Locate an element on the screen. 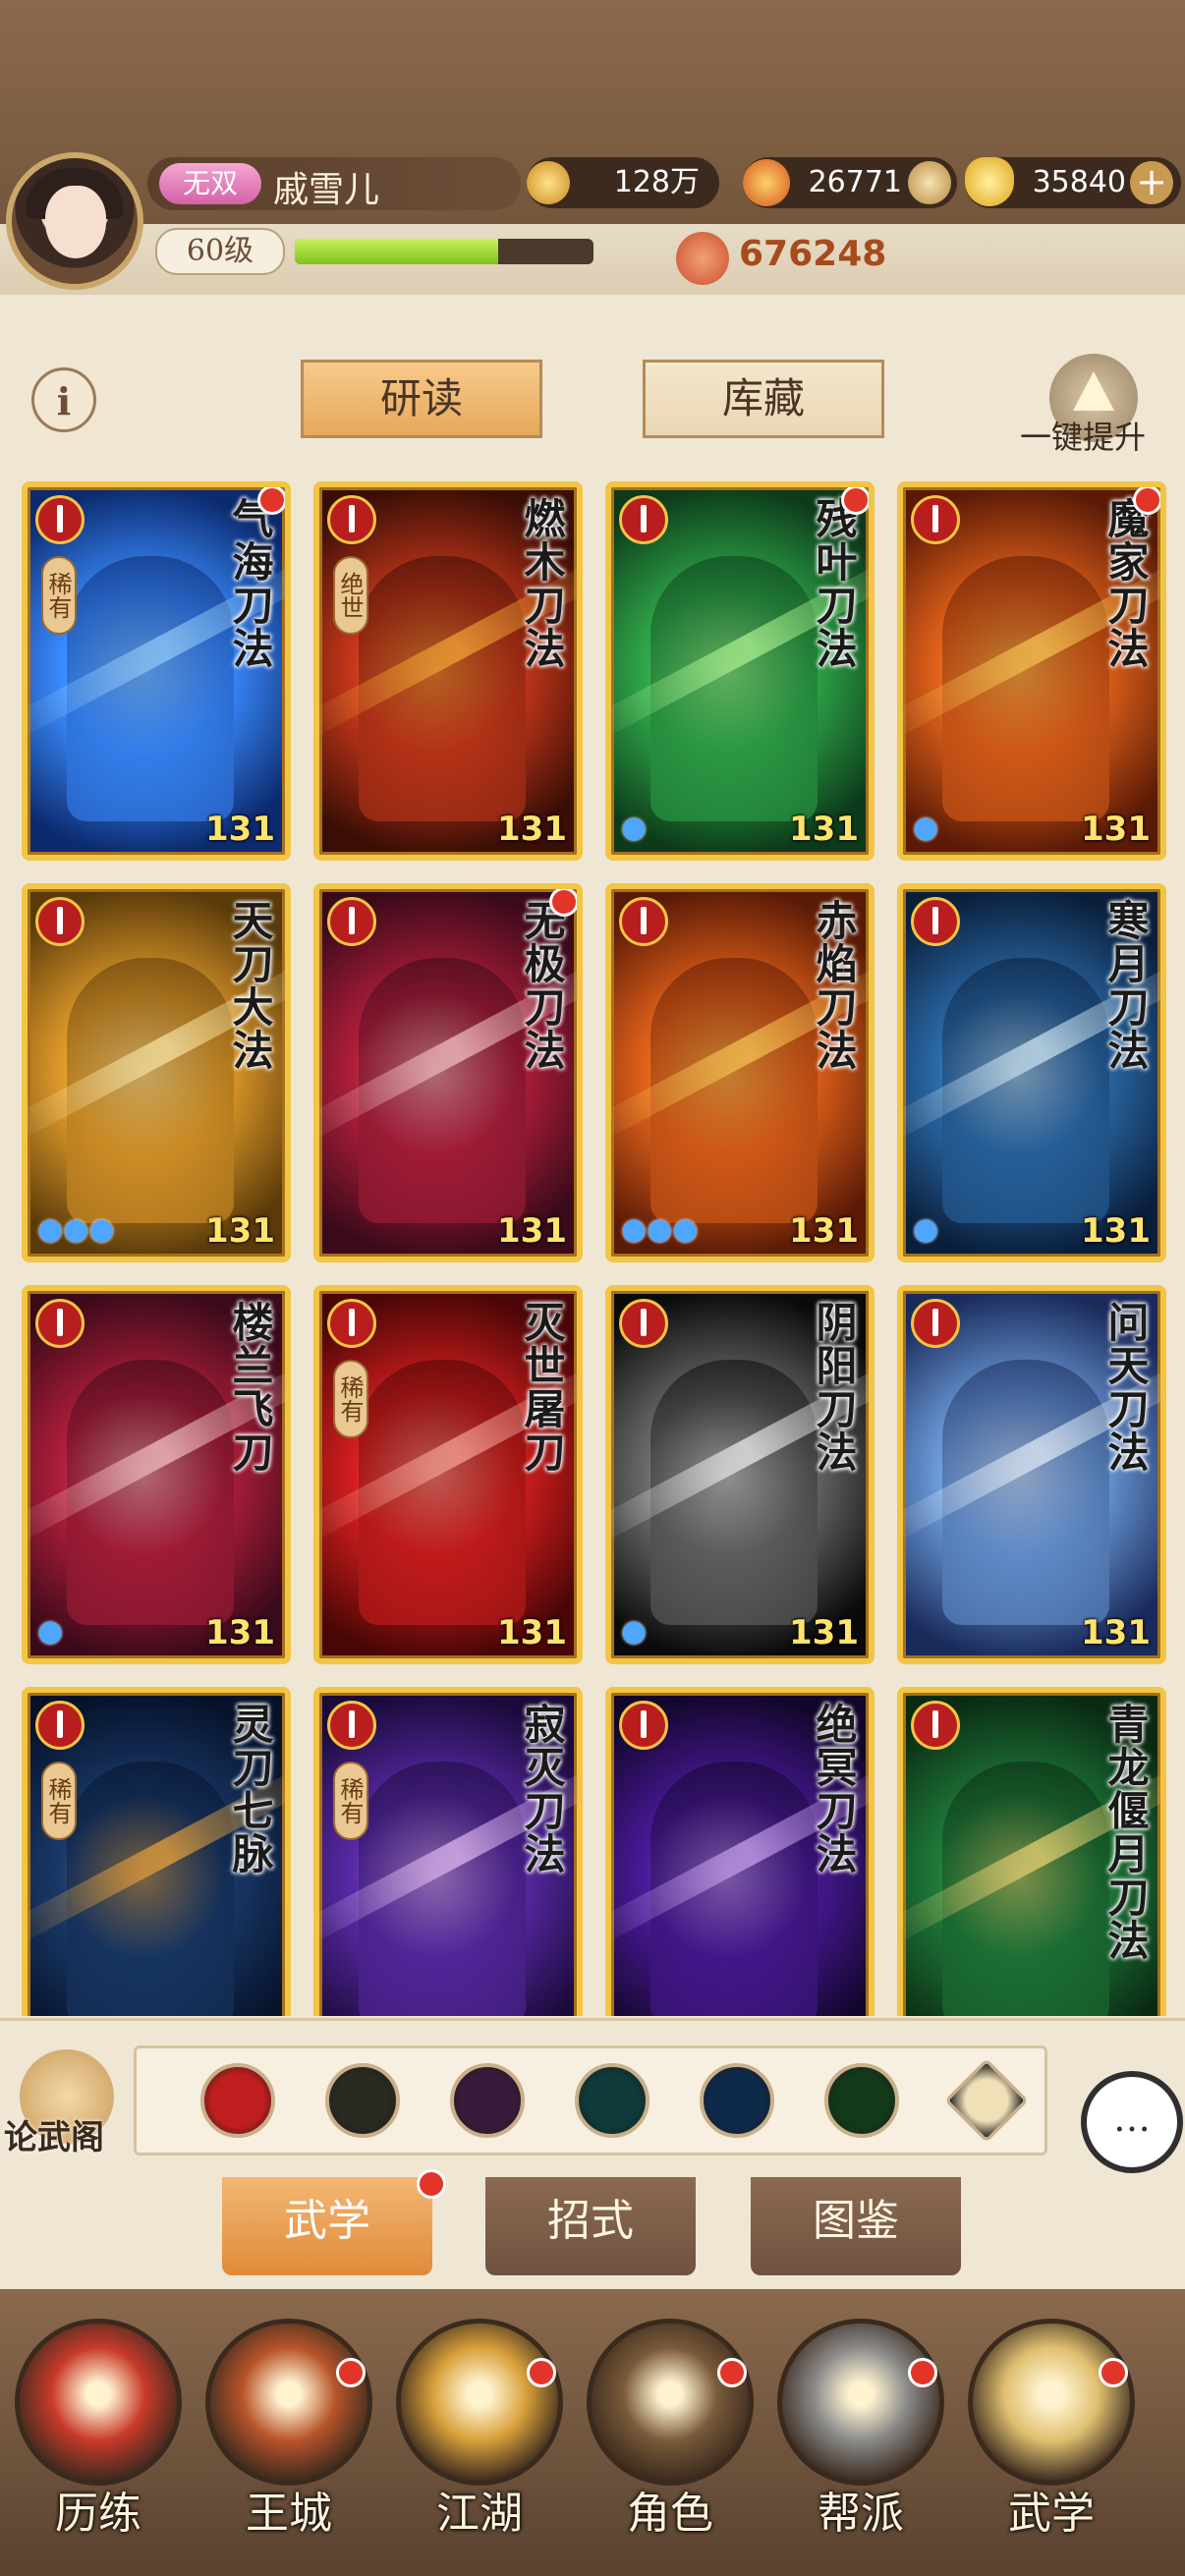  nav-label: 武学 is located at coordinates (1052, 2509).